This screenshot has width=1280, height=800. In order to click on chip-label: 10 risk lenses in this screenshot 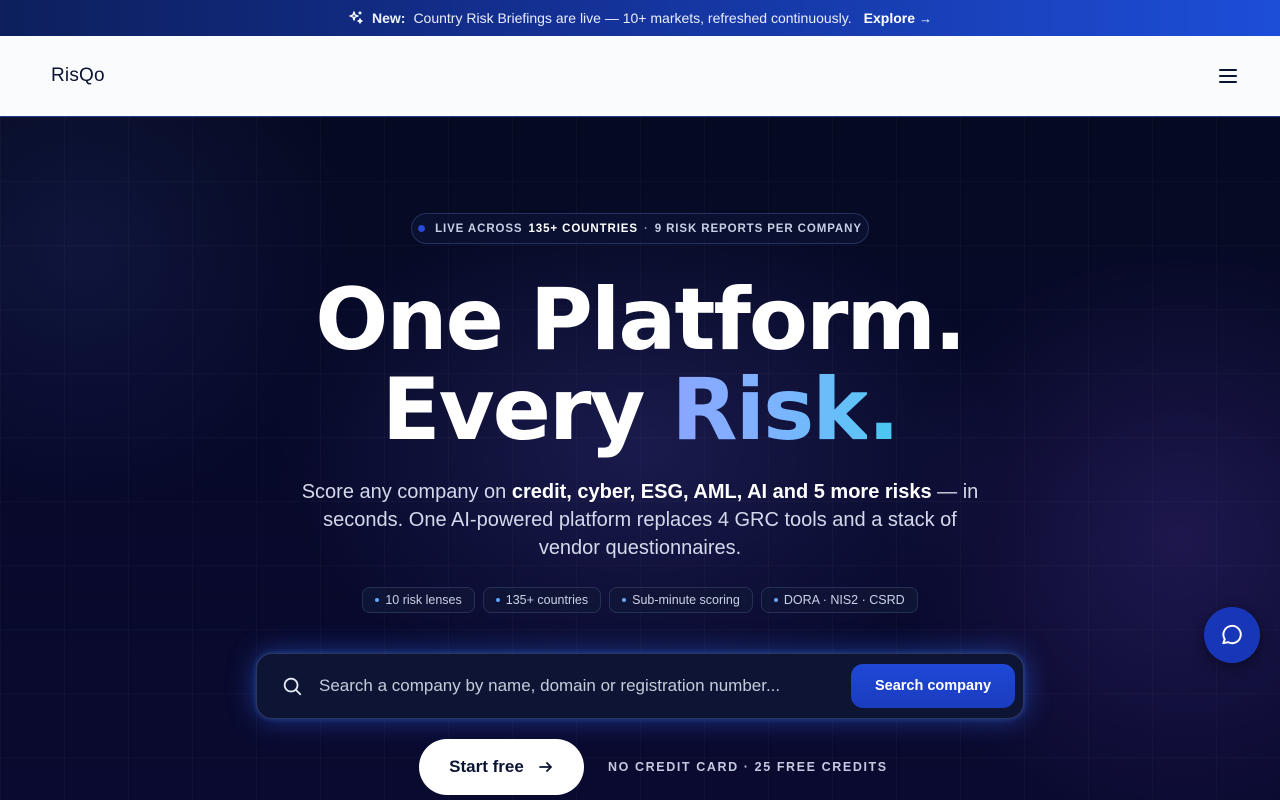, I will do `click(423, 600)`.